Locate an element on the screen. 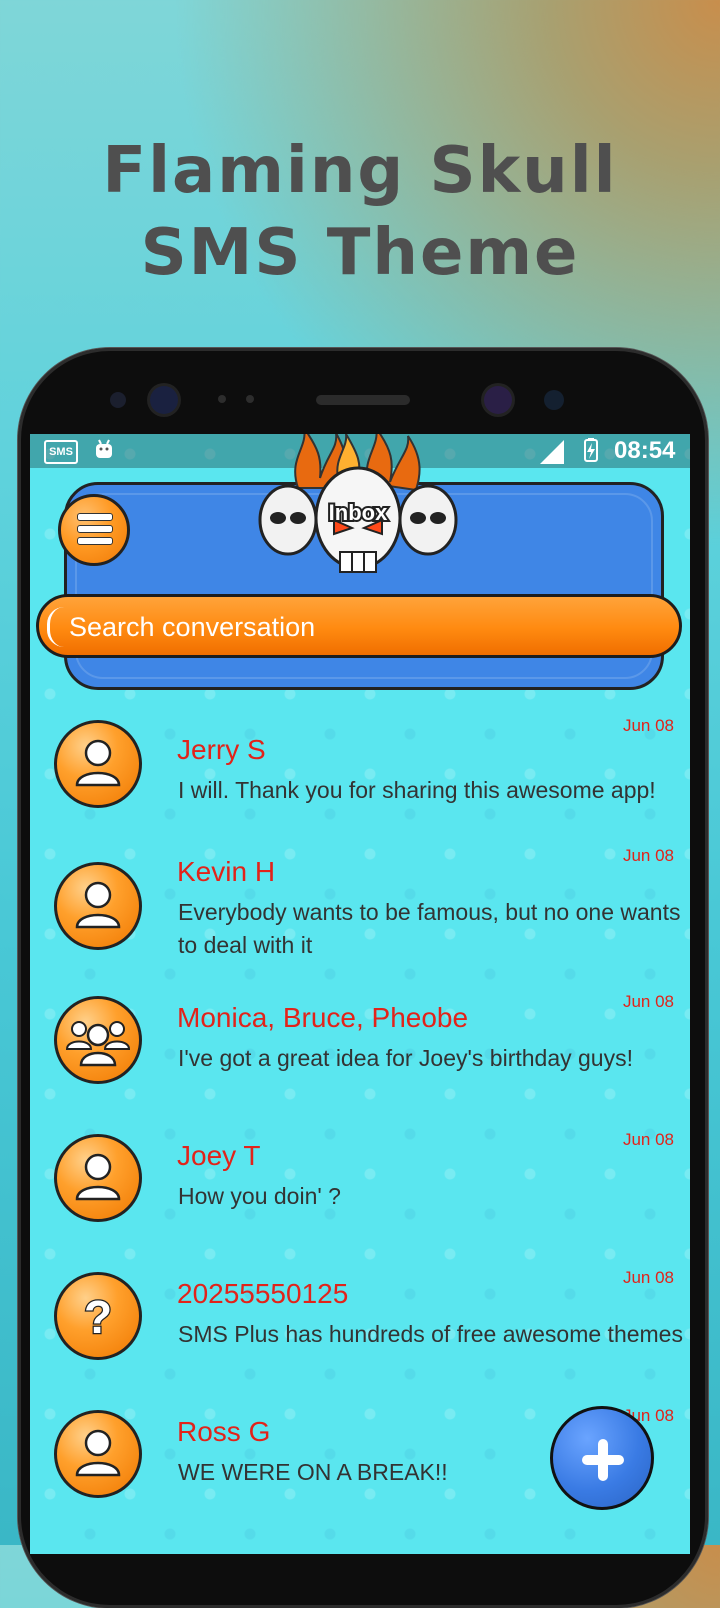  conversation-row: Joey T How you doin' ? Jun 08 is located at coordinates (360, 1189).